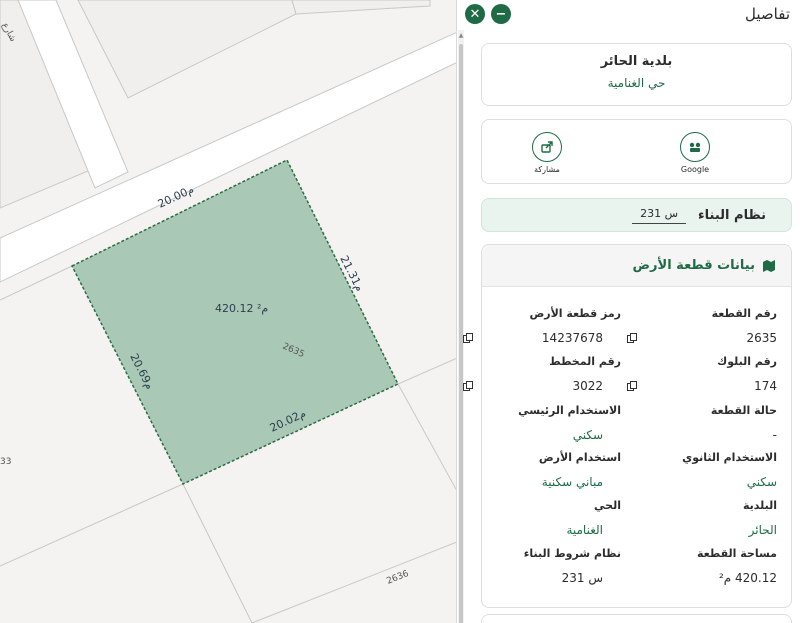  I want to click on building-system-label: نظام البناء, so click(732, 215).